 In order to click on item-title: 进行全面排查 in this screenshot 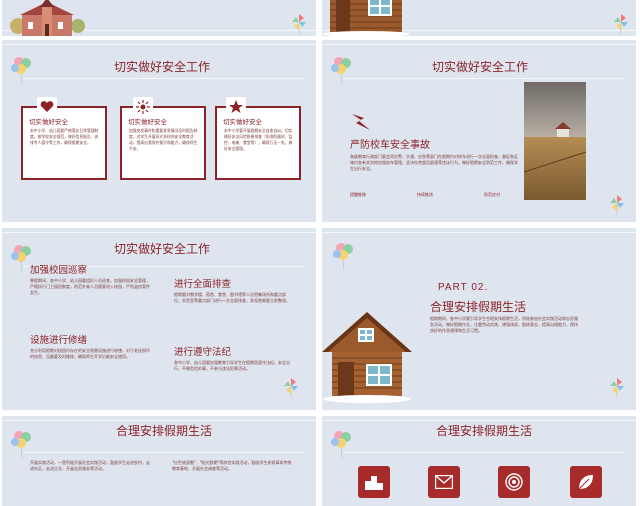, I will do `click(203, 284)`.